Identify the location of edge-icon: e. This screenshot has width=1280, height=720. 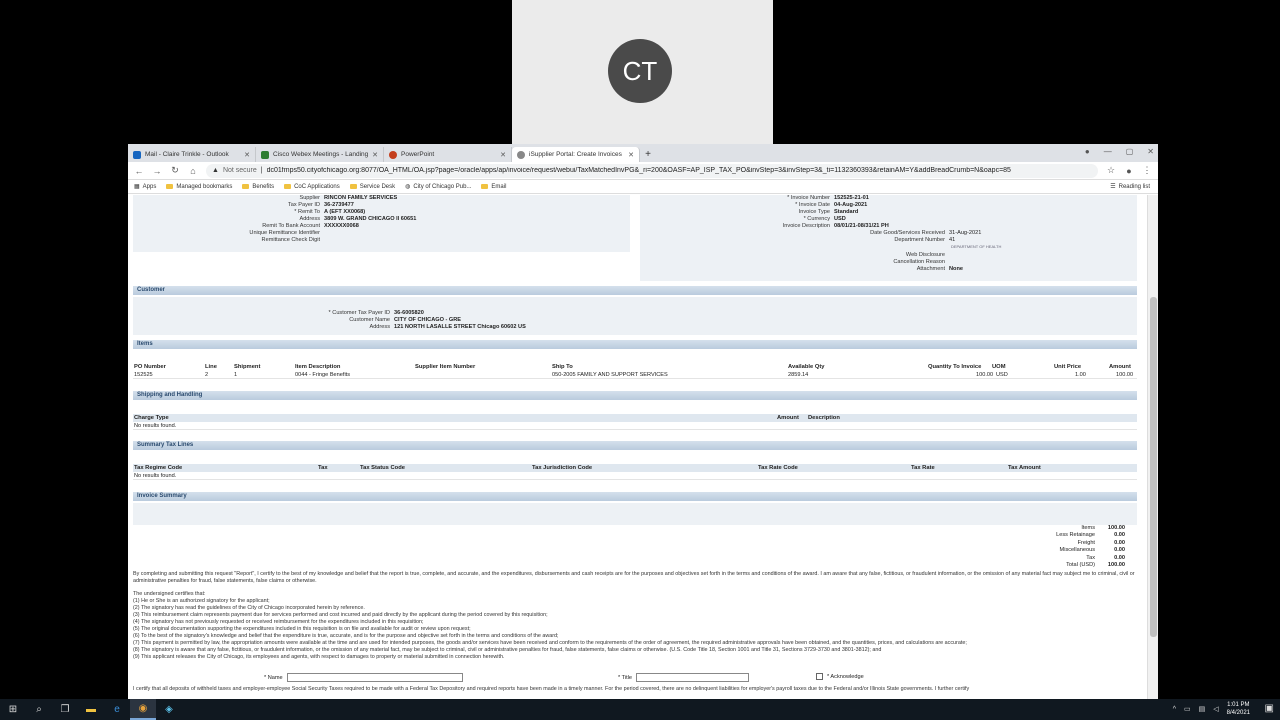
(117, 709).